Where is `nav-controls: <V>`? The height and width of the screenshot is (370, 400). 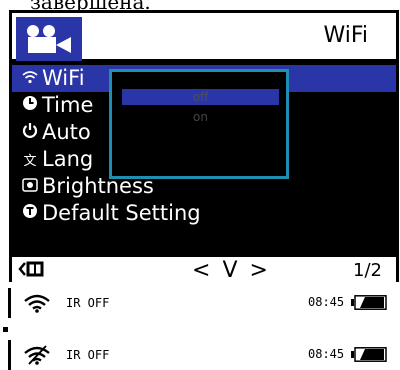
nav-controls: <V> is located at coordinates (236, 270).